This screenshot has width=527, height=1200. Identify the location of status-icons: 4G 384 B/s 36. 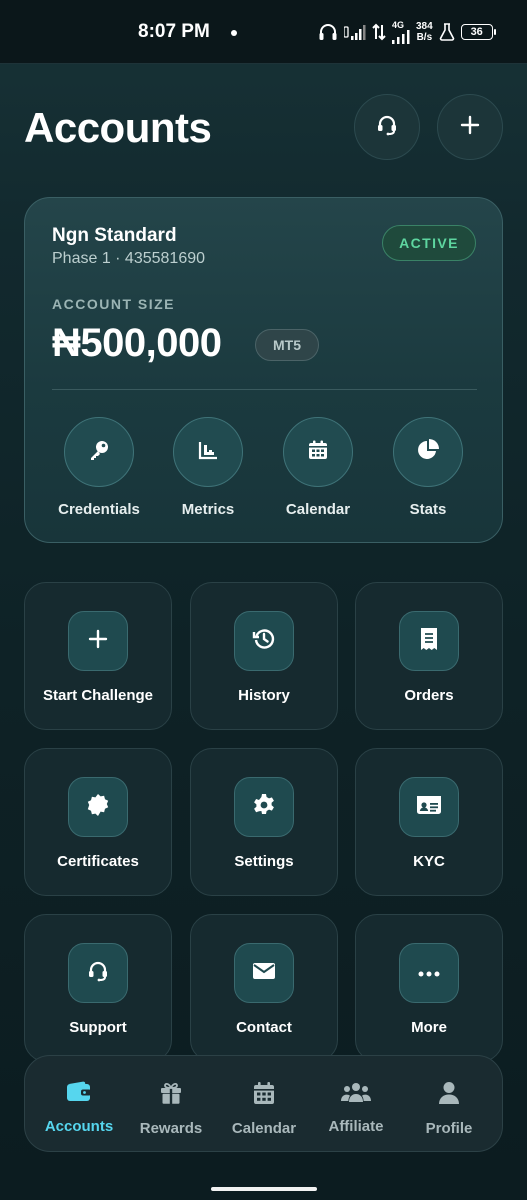
(407, 32).